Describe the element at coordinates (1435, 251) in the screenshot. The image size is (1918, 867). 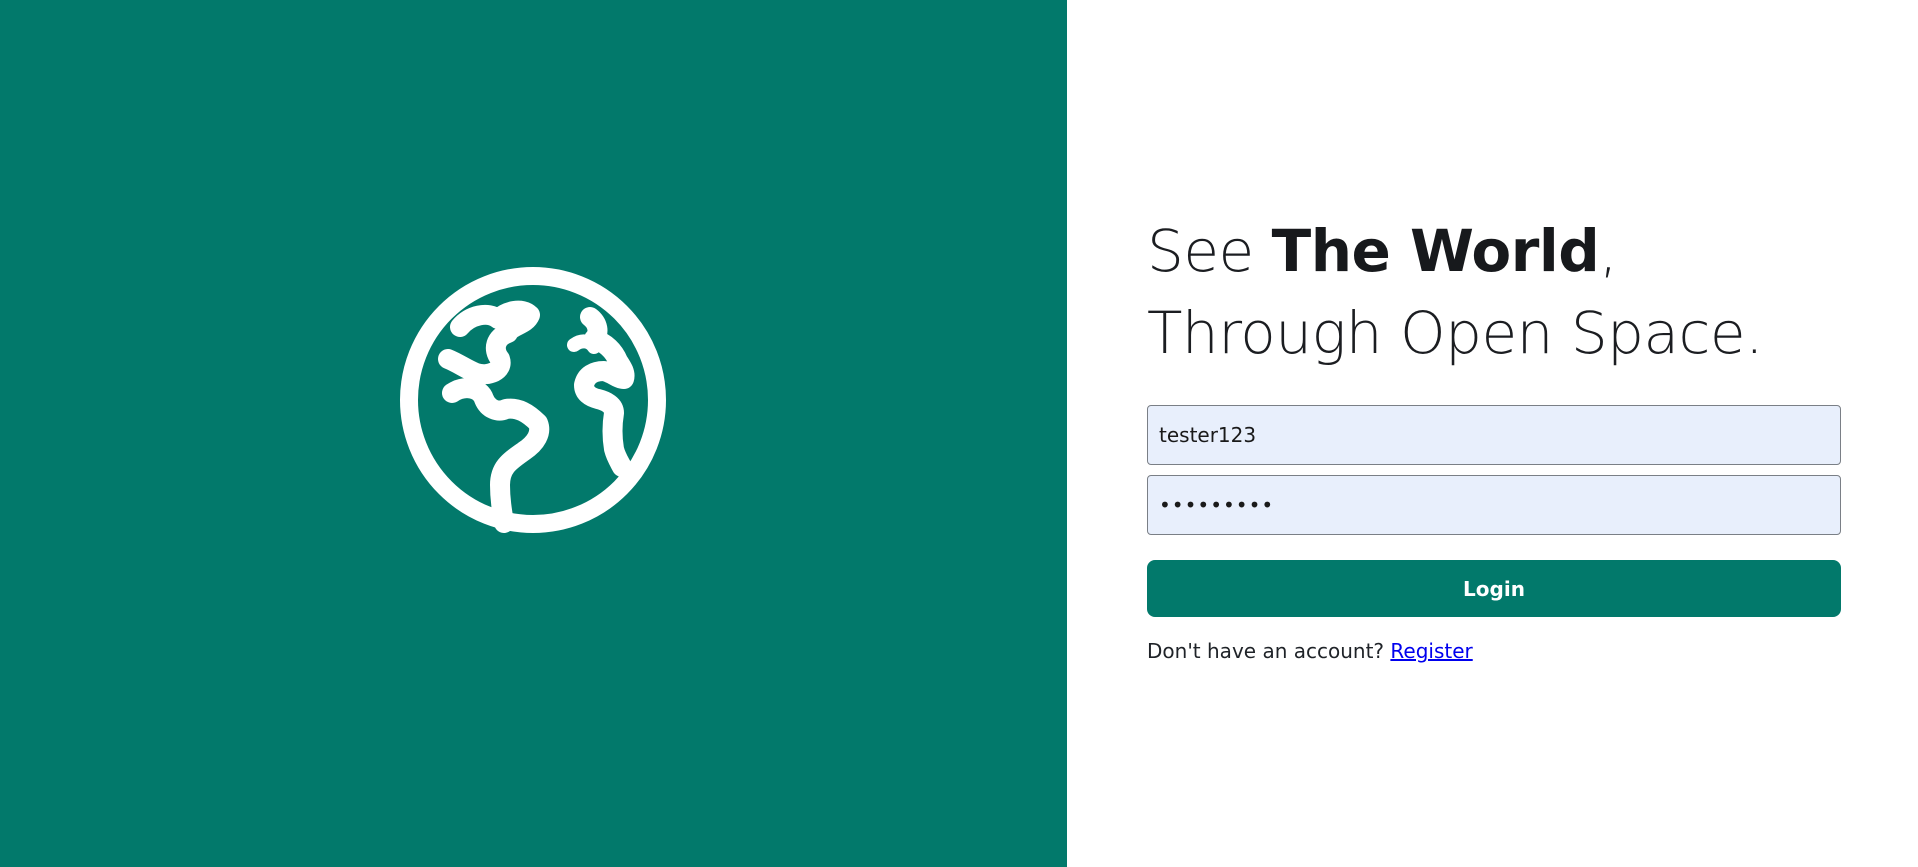
I see `headline-emphasis: The World` at that location.